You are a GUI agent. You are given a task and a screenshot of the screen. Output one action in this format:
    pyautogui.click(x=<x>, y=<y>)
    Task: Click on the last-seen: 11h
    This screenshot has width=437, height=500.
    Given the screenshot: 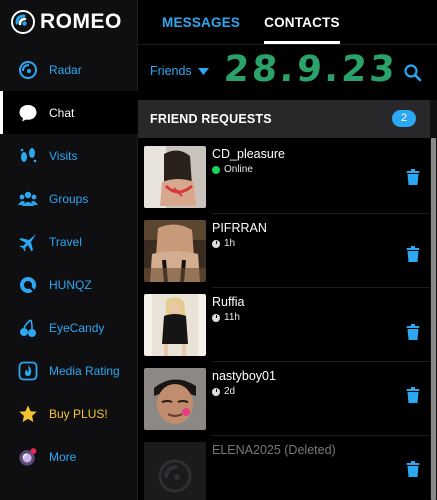 What is the action you would take?
    pyautogui.click(x=306, y=317)
    